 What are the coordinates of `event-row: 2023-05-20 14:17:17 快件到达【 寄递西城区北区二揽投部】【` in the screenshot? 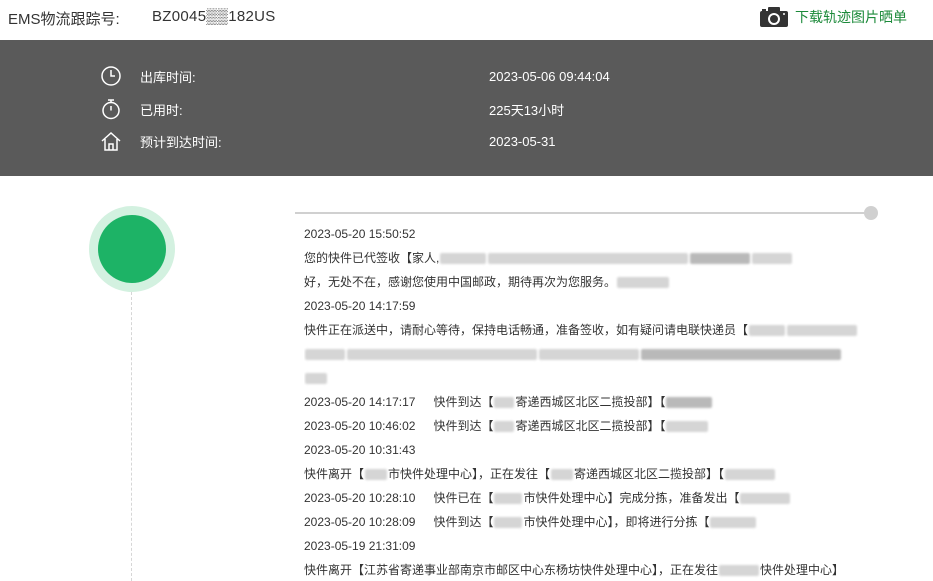 It's located at (589, 402).